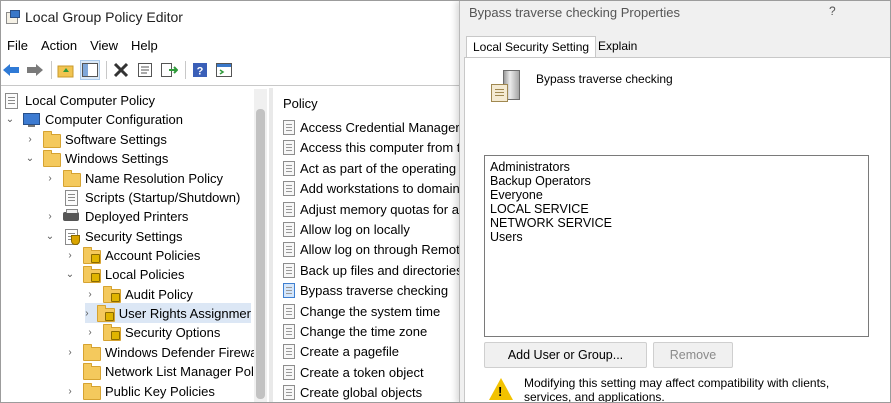 The width and height of the screenshot is (891, 403). Describe the element at coordinates (132, 255) in the screenshot. I see `tree-item-account-policies: › Account Policies` at that location.